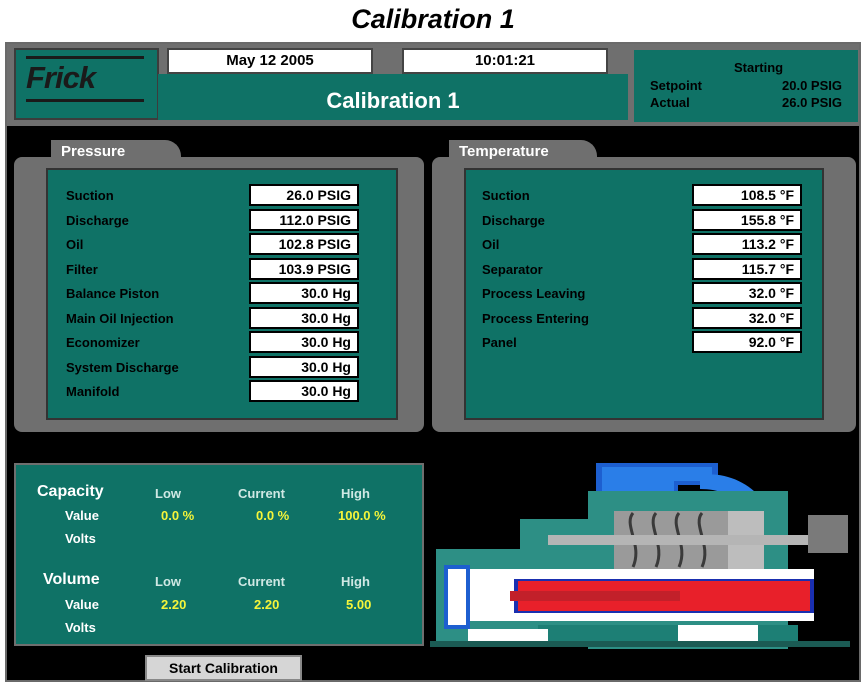  What do you see at coordinates (71, 579) in the screenshot?
I see `volume-title: Volume` at bounding box center [71, 579].